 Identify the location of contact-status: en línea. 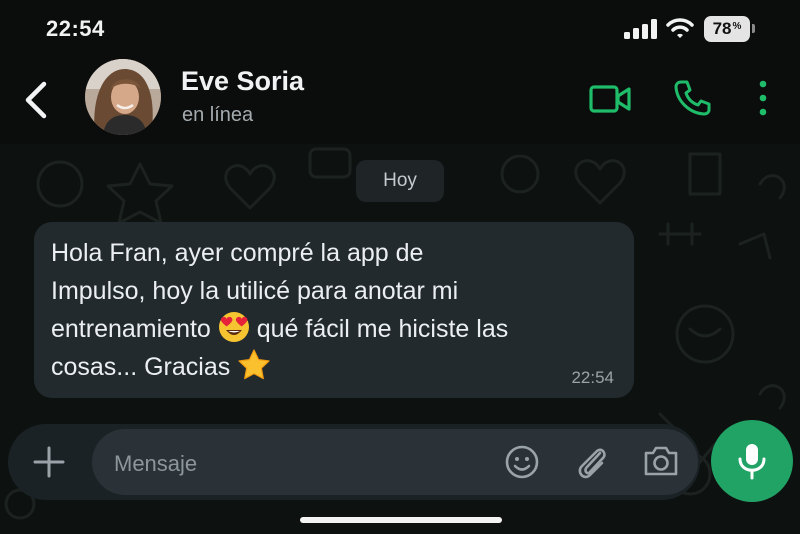
(218, 115).